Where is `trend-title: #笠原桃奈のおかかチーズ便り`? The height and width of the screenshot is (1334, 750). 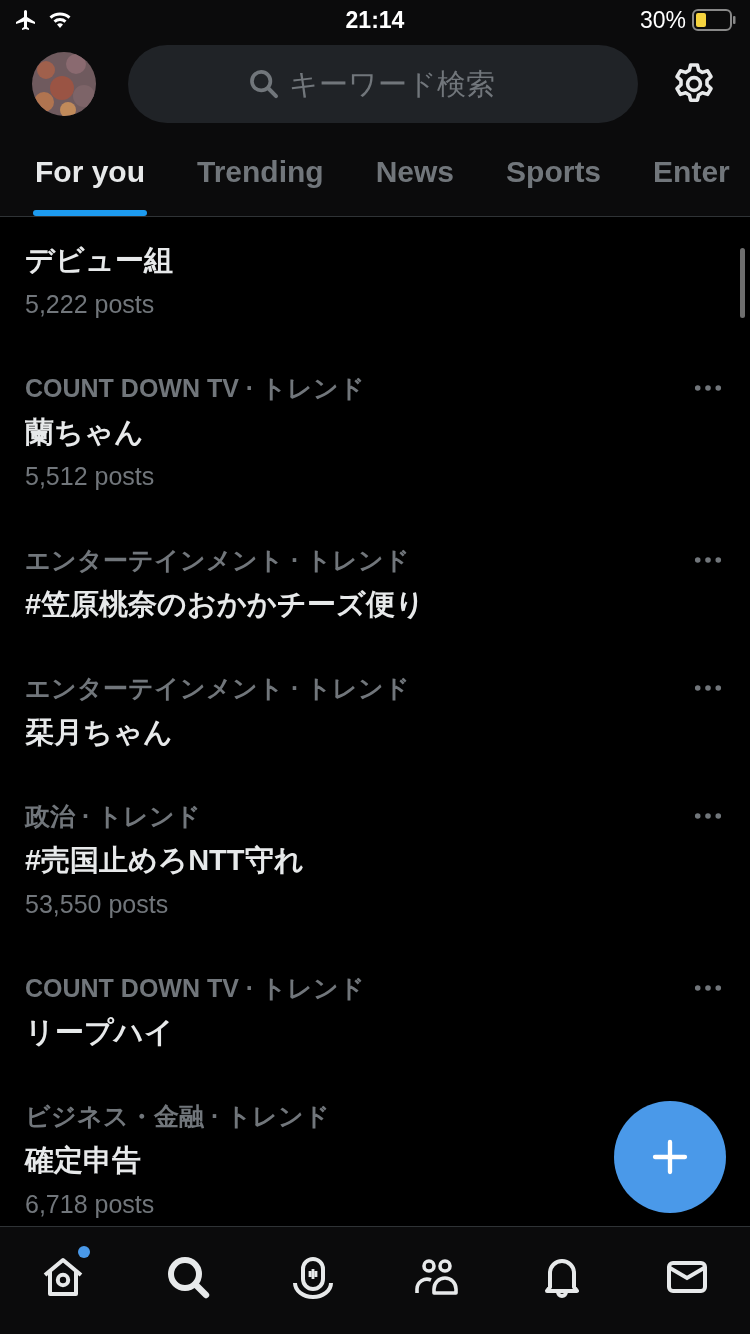 trend-title: #笠原桃奈のおかかチーズ便り is located at coordinates (225, 604).